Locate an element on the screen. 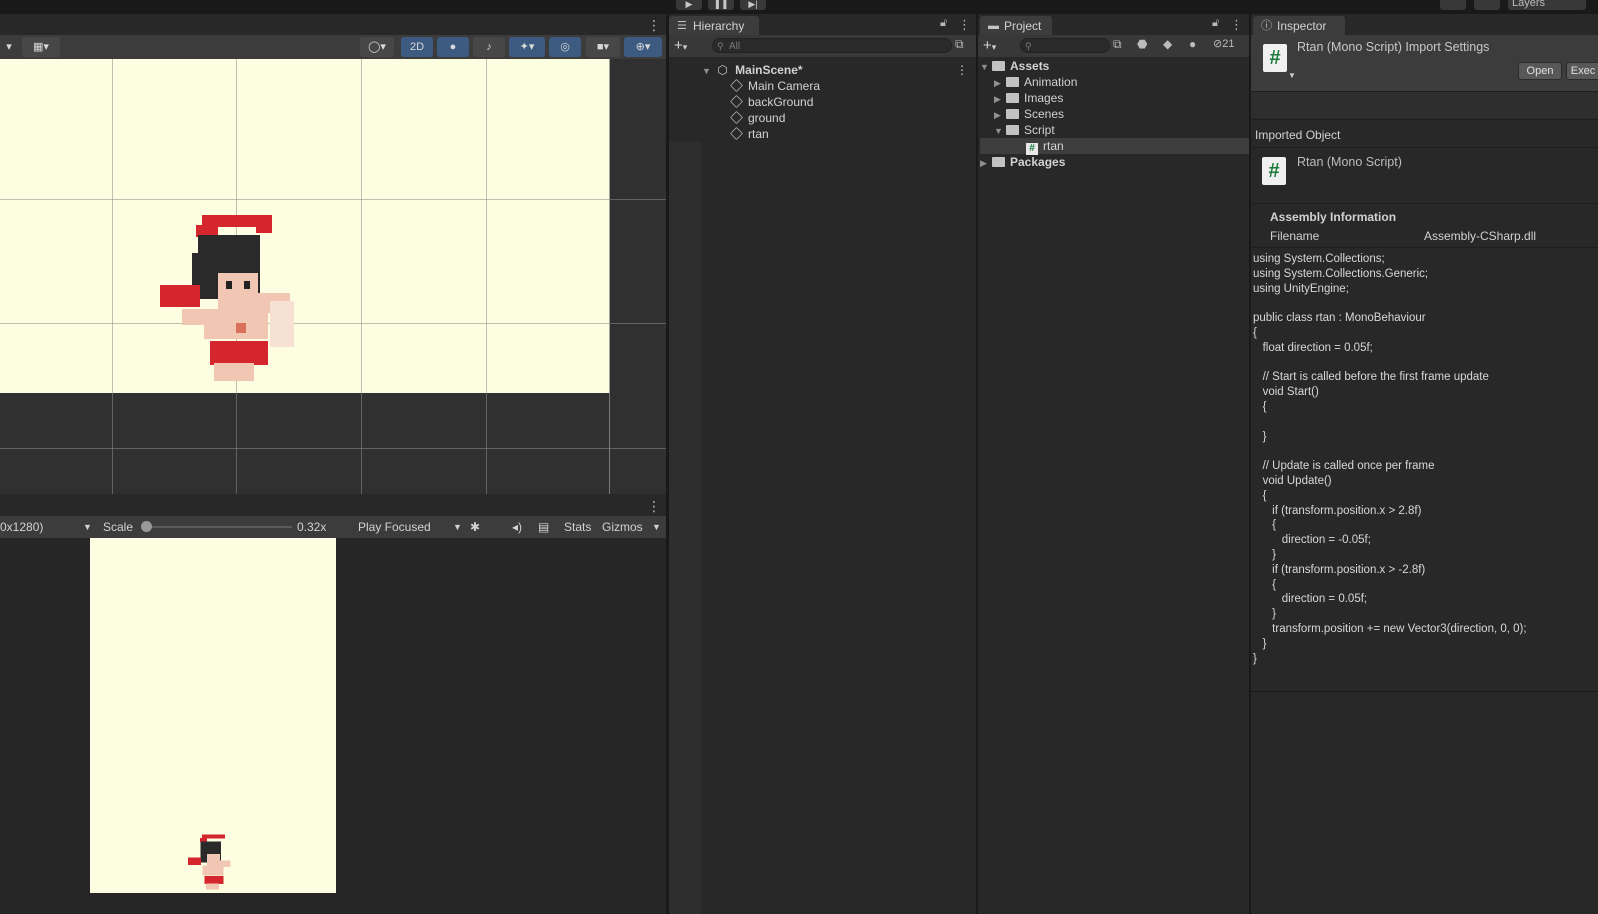 Image resolution: width=1598 pixels, height=914 pixels. rtan-game-sprite is located at coordinates (209, 862).